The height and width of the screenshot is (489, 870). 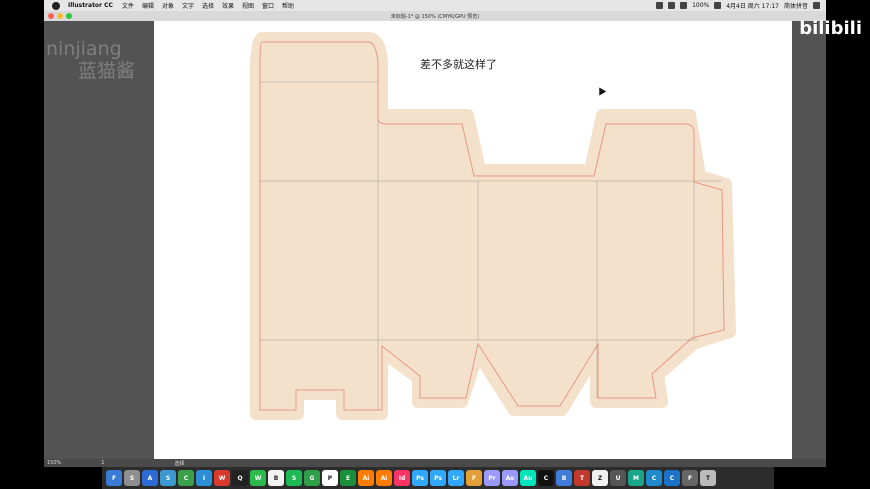 I want to click on menu-item-type: 文字, so click(x=188, y=5).